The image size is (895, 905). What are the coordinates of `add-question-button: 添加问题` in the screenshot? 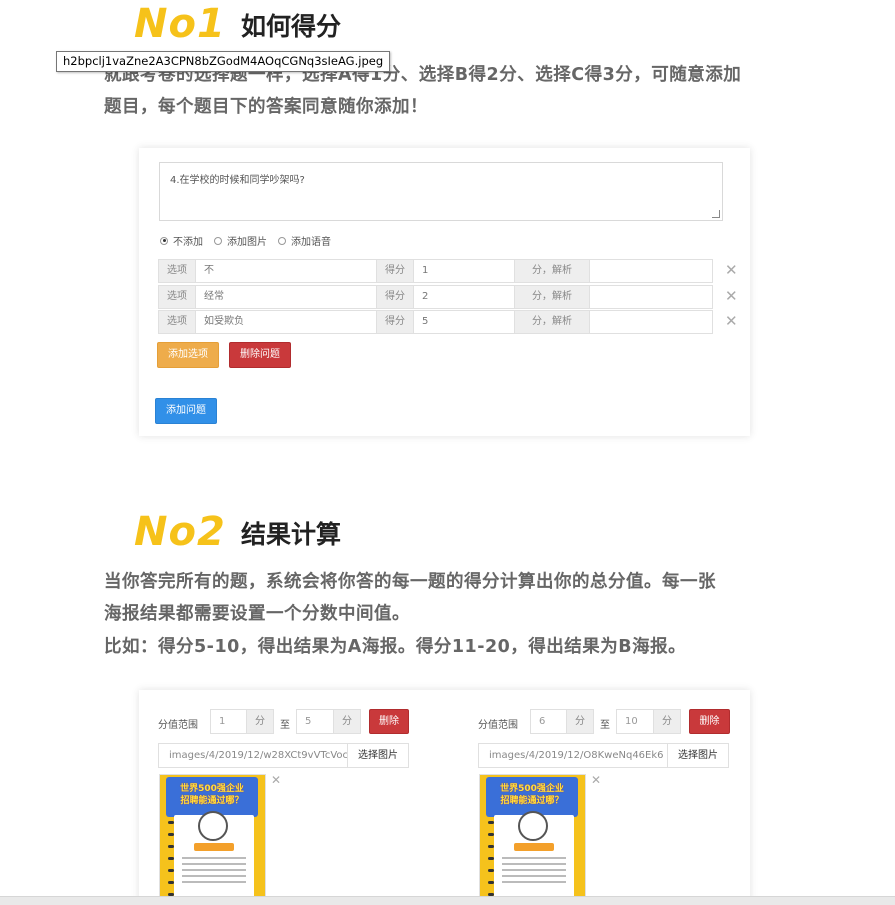 It's located at (186, 411).